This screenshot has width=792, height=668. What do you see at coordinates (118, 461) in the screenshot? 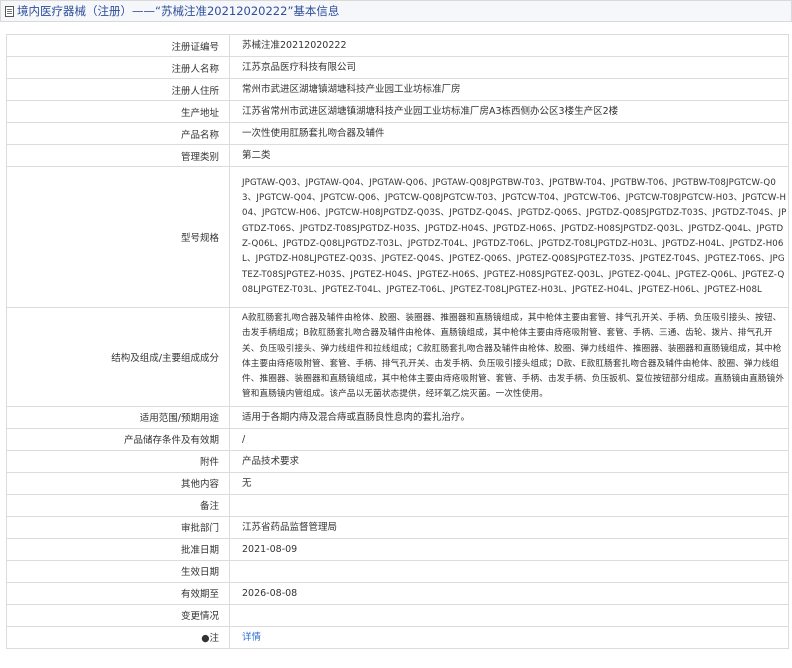
I see `row-label: 附件` at bounding box center [118, 461].